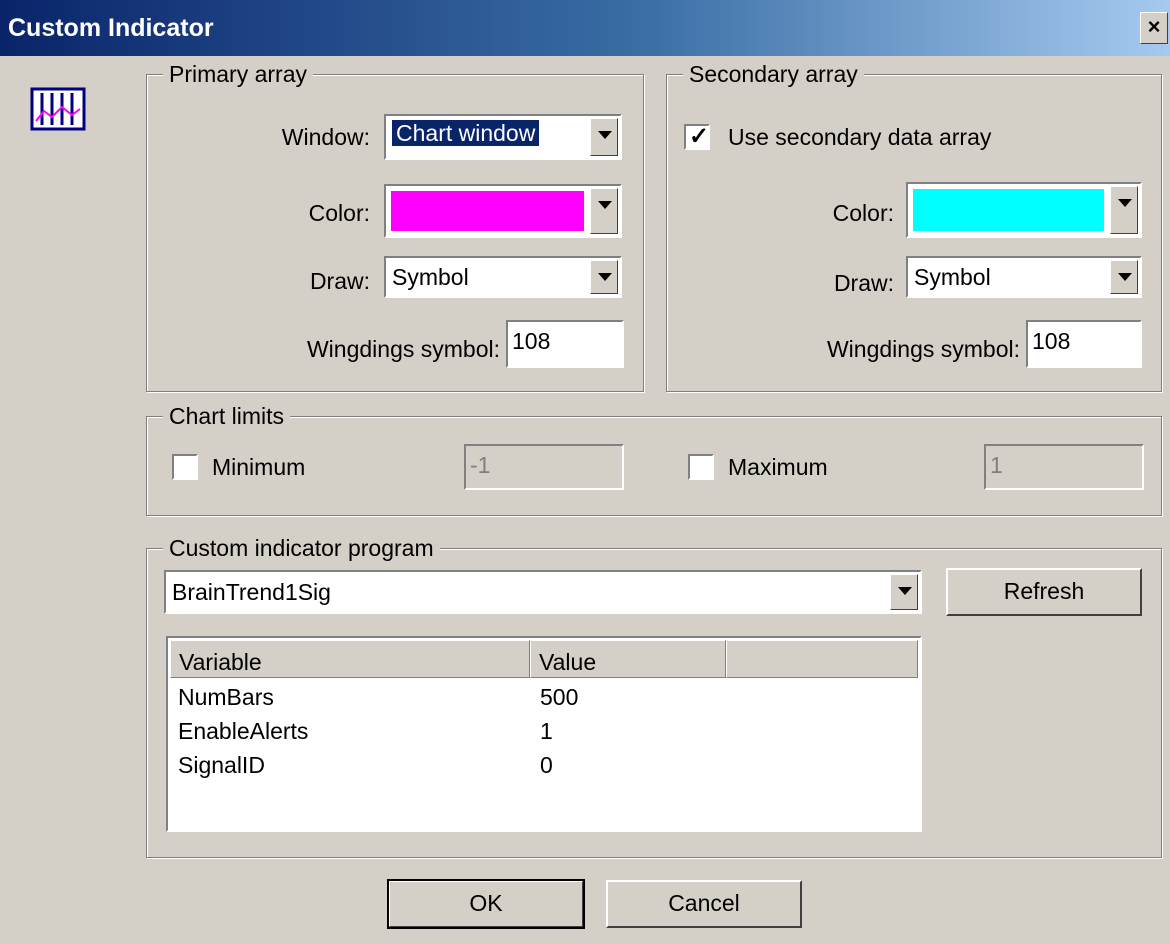  I want to click on primary-draw-value: Symbol, so click(430, 277).